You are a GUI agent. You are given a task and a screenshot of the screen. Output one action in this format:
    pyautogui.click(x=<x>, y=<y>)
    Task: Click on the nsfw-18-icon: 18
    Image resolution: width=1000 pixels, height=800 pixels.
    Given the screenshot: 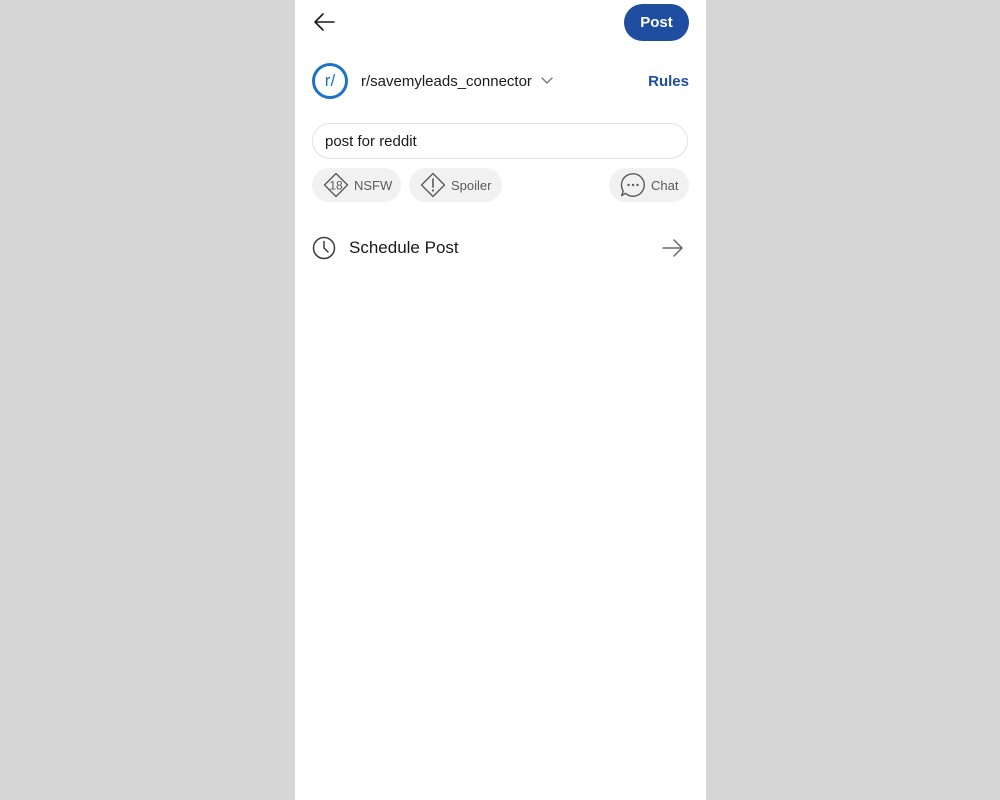 What is the action you would take?
    pyautogui.click(x=336, y=185)
    